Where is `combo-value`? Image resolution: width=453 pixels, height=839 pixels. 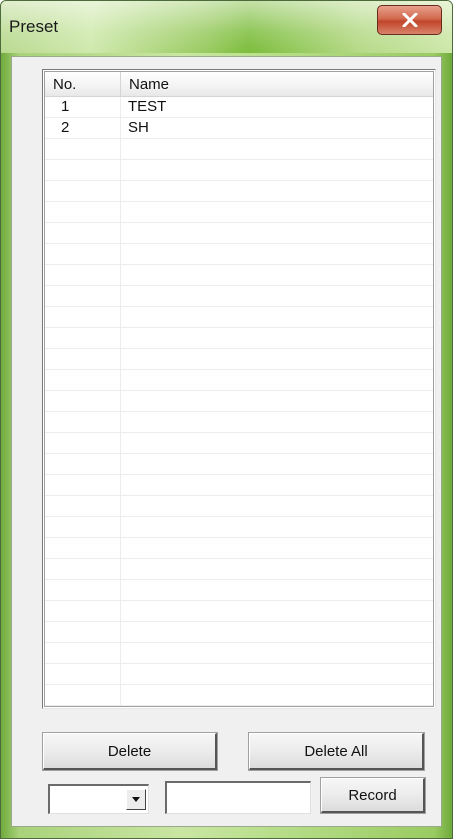 combo-value is located at coordinates (90, 799).